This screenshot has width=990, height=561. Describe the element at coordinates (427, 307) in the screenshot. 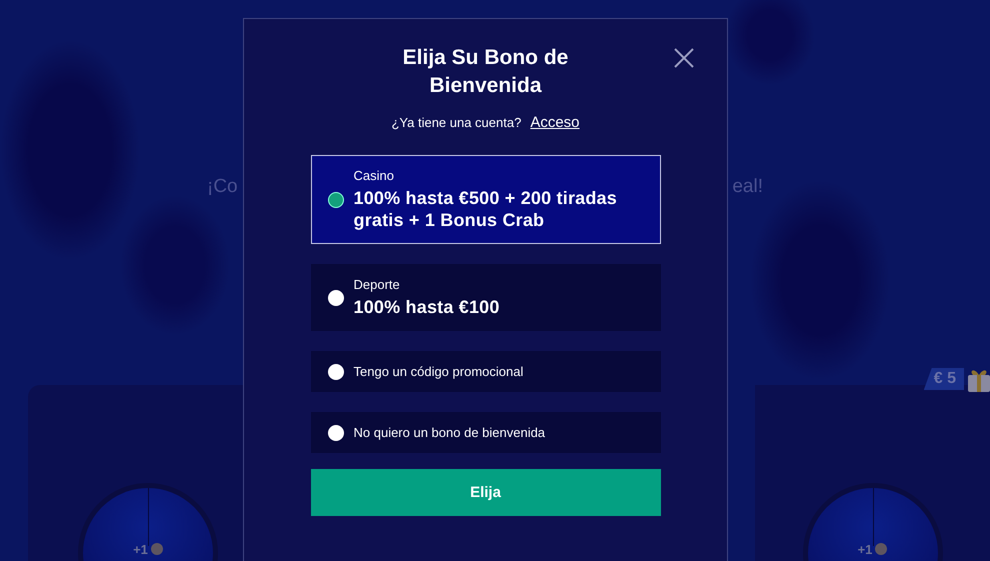

I see `bonus-offer: 100% hasta €100` at that location.